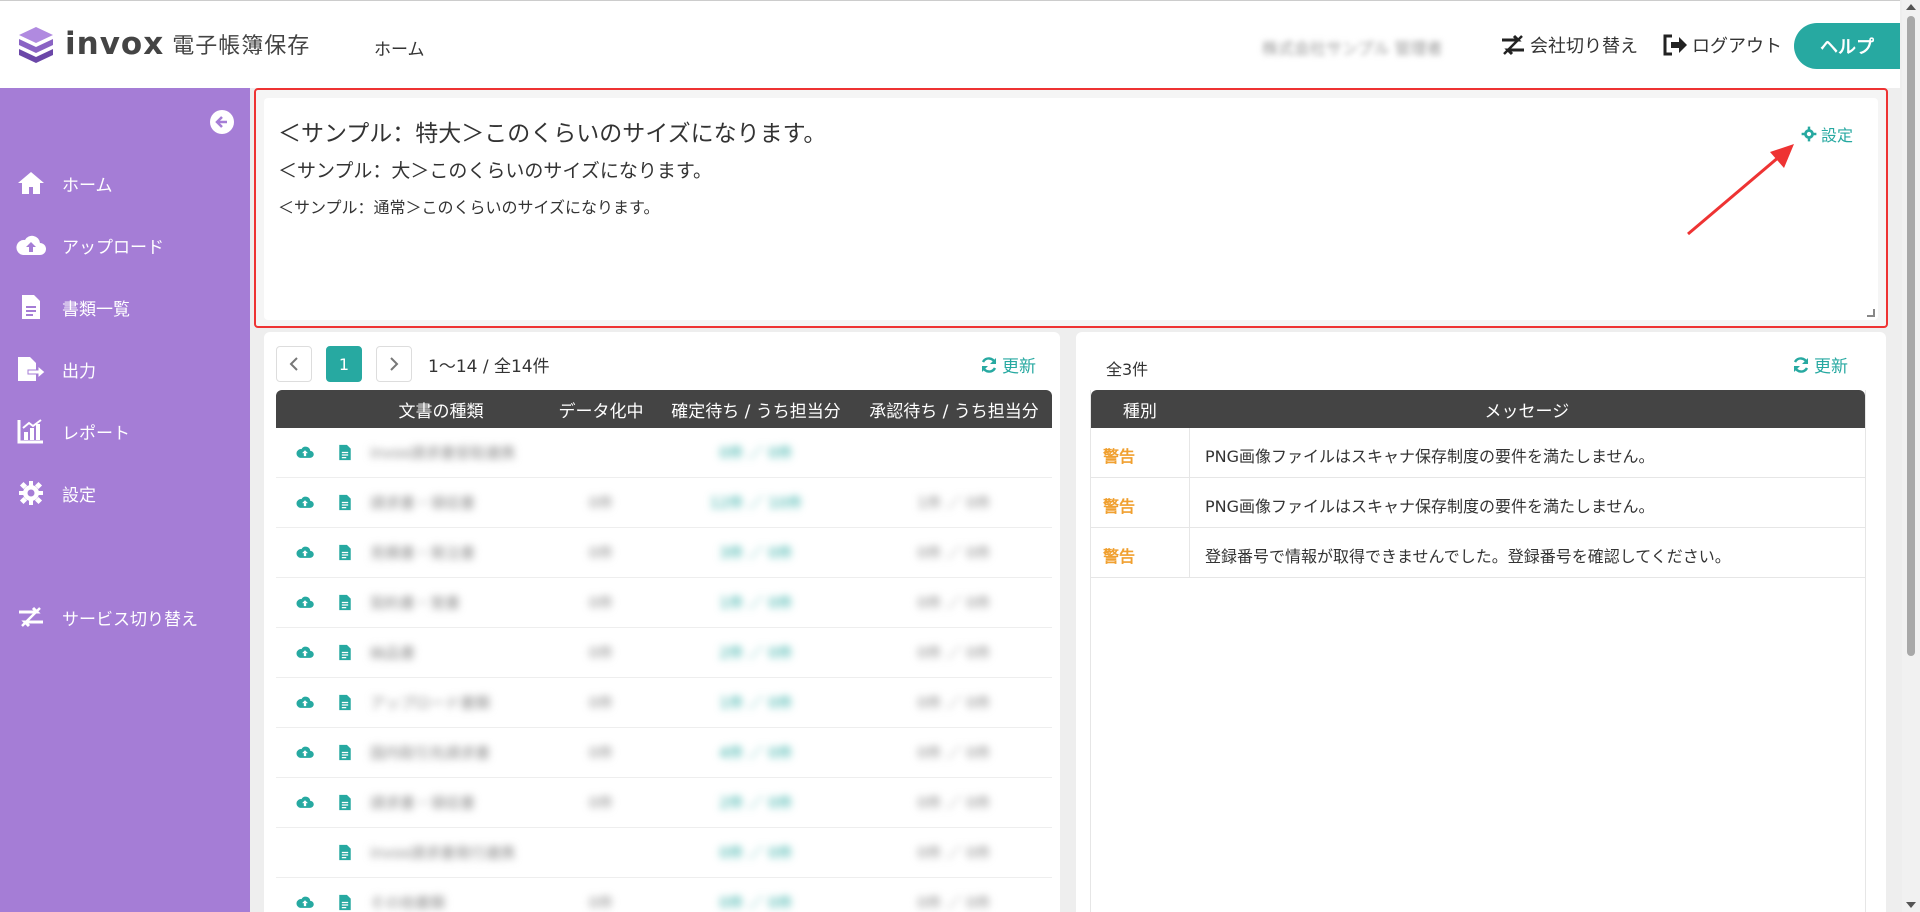 The height and width of the screenshot is (912, 1920). I want to click on nav-home-link: ホーム, so click(399, 47).